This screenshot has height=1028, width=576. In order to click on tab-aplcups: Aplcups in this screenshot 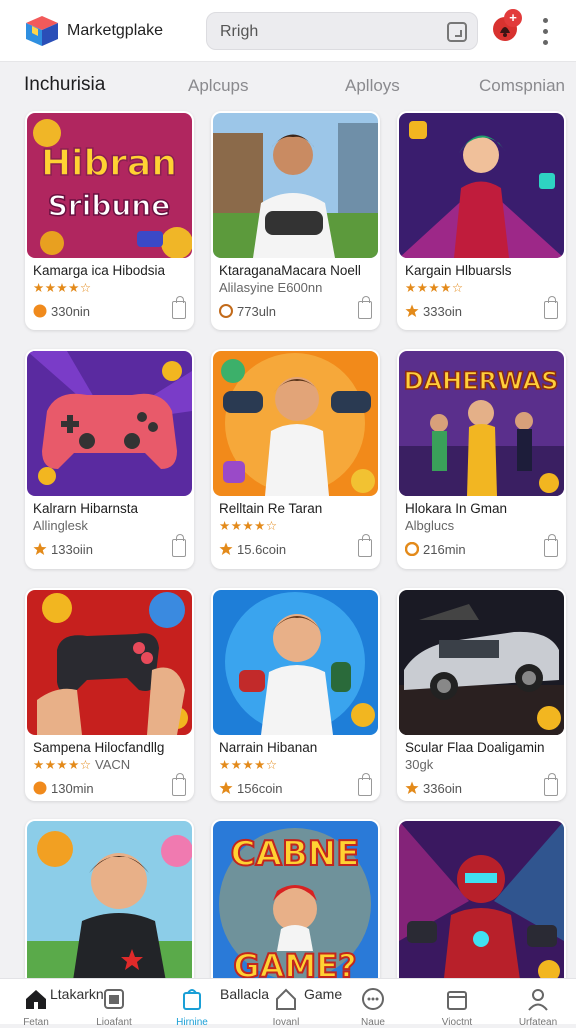, I will do `click(218, 86)`.